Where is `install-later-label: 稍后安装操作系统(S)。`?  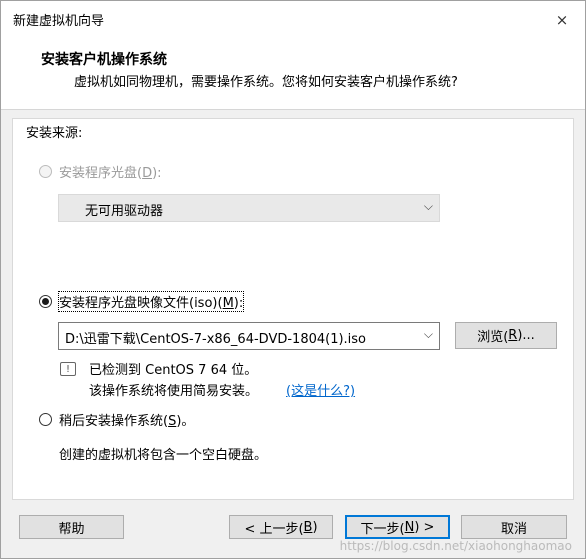
install-later-label: 稍后安装操作系统(S)。 is located at coordinates (126, 419).